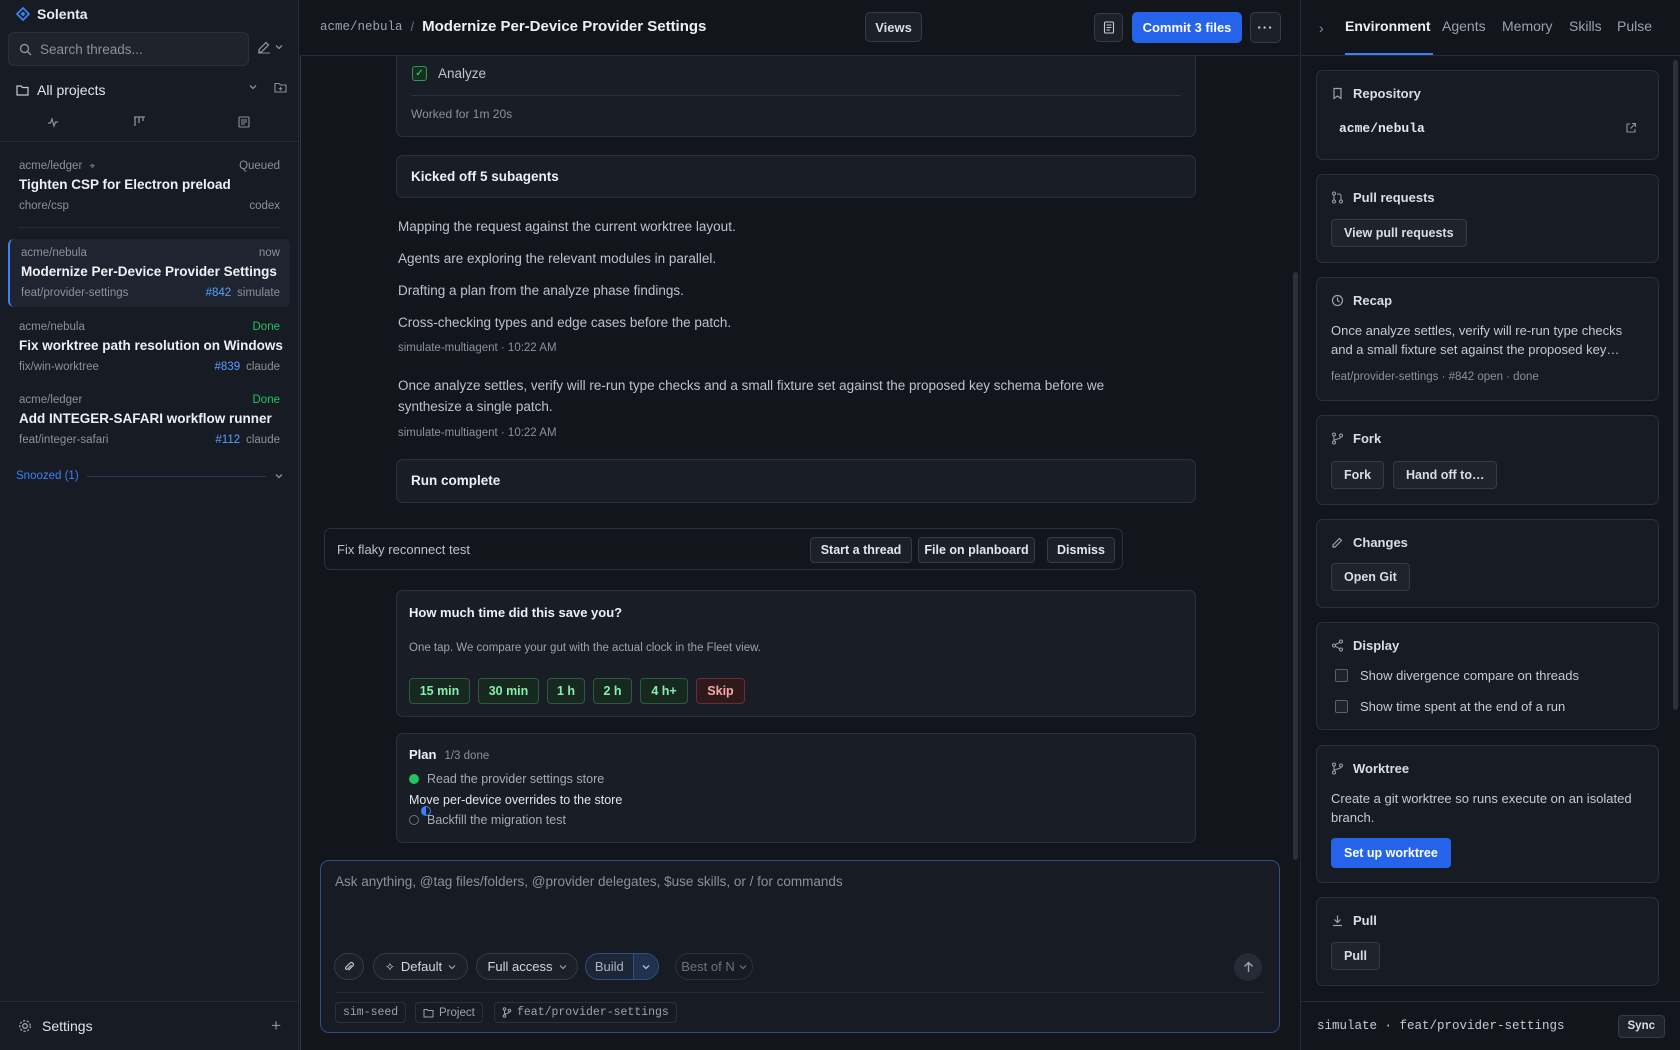 The width and height of the screenshot is (1680, 1050). I want to click on card-divider, so click(796, 95).